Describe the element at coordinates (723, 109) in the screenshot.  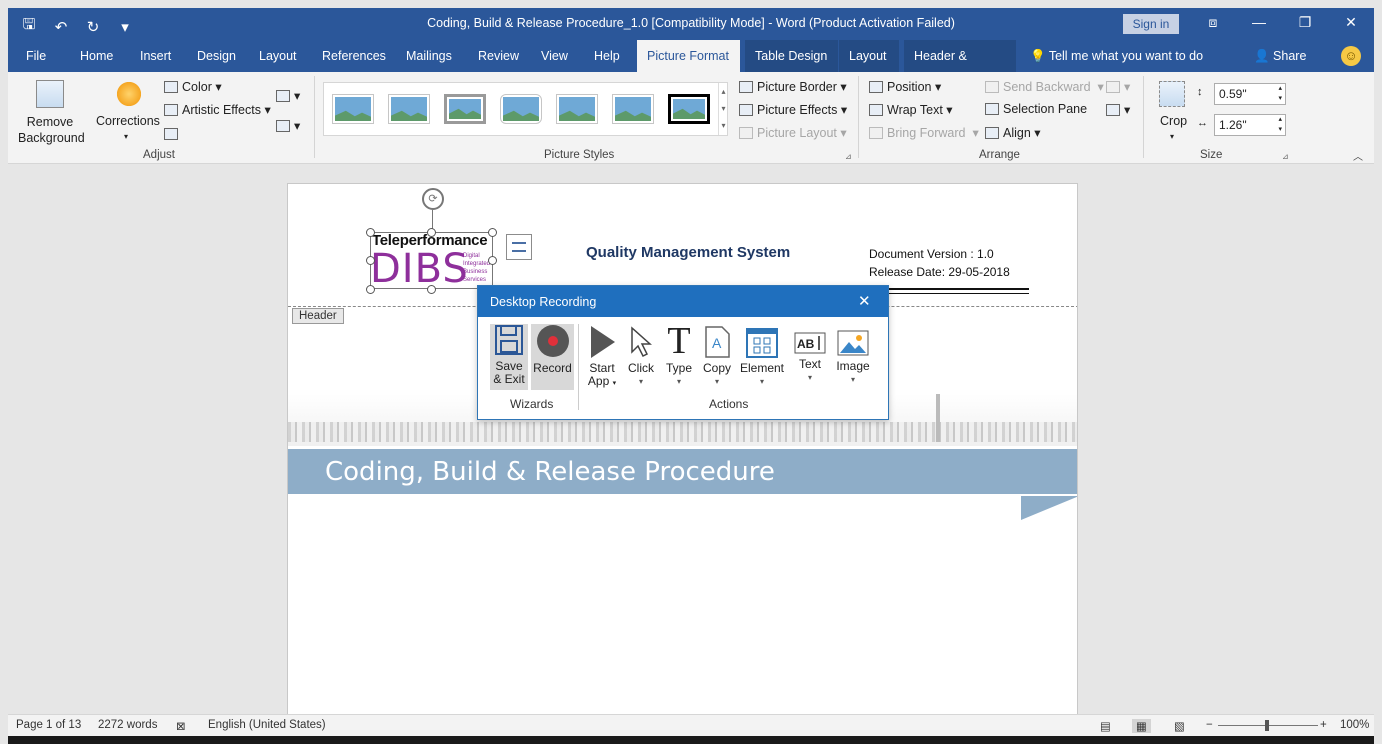
I see `gallery-scroll: ▴ ▾ ▾` at that location.